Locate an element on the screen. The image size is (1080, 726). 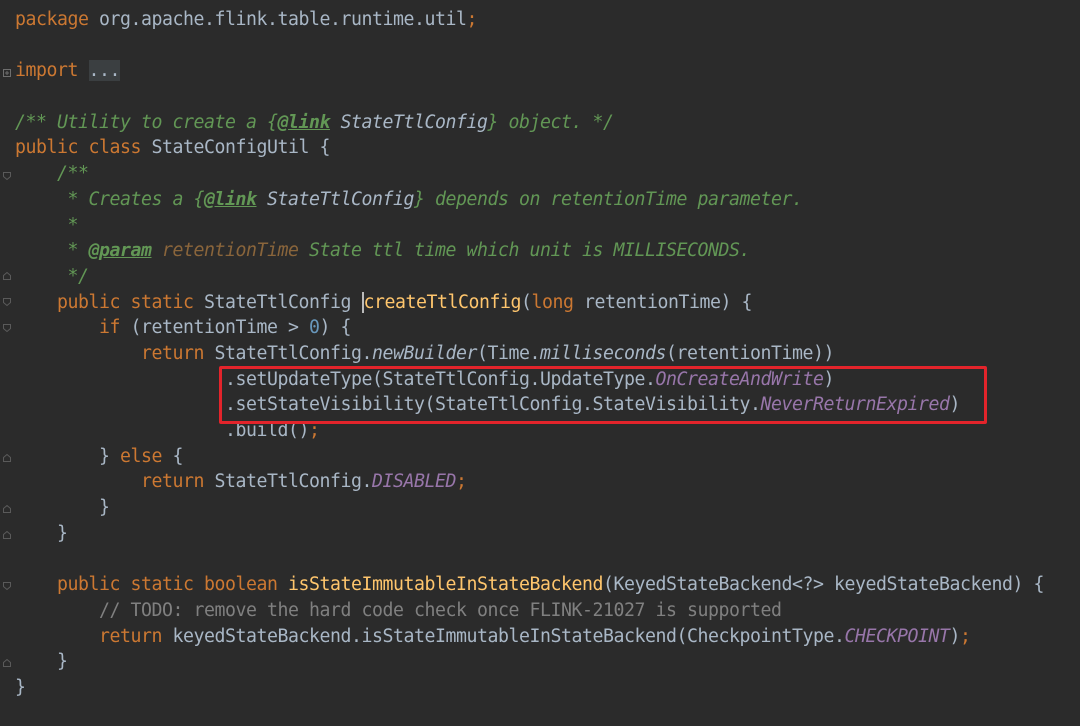
code-token-comment: } object. */ is located at coordinates (550, 122).